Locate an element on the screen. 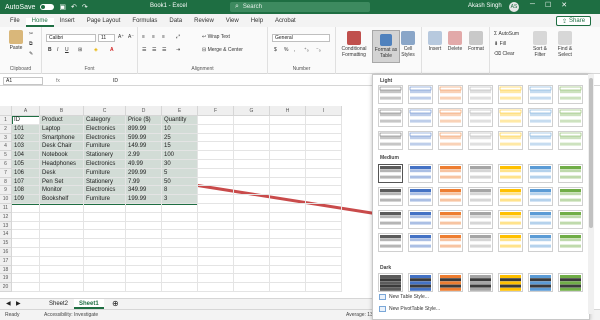 Image resolution: width=600 pixels, height=320 pixels. decrease-decimal-icon: ⁻₀ is located at coordinates (318, 50).